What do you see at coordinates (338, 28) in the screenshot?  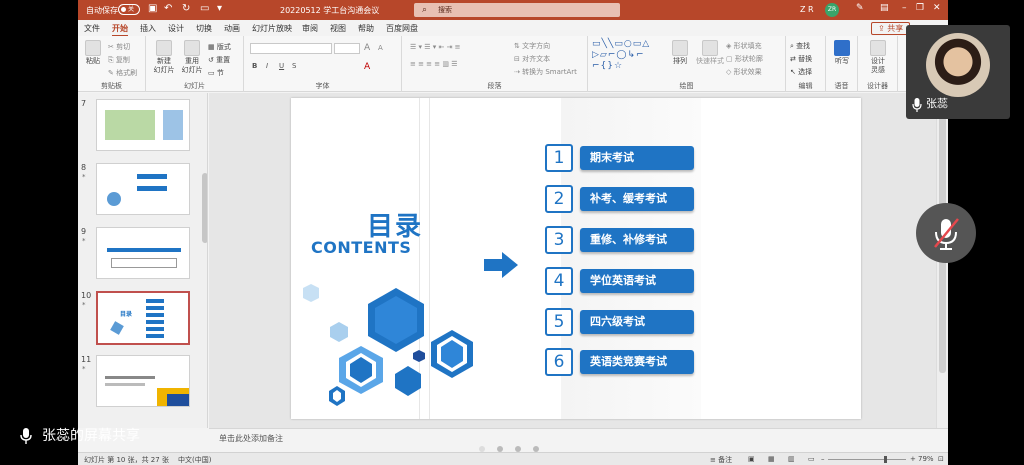 I see `tab-view: 视图` at bounding box center [338, 28].